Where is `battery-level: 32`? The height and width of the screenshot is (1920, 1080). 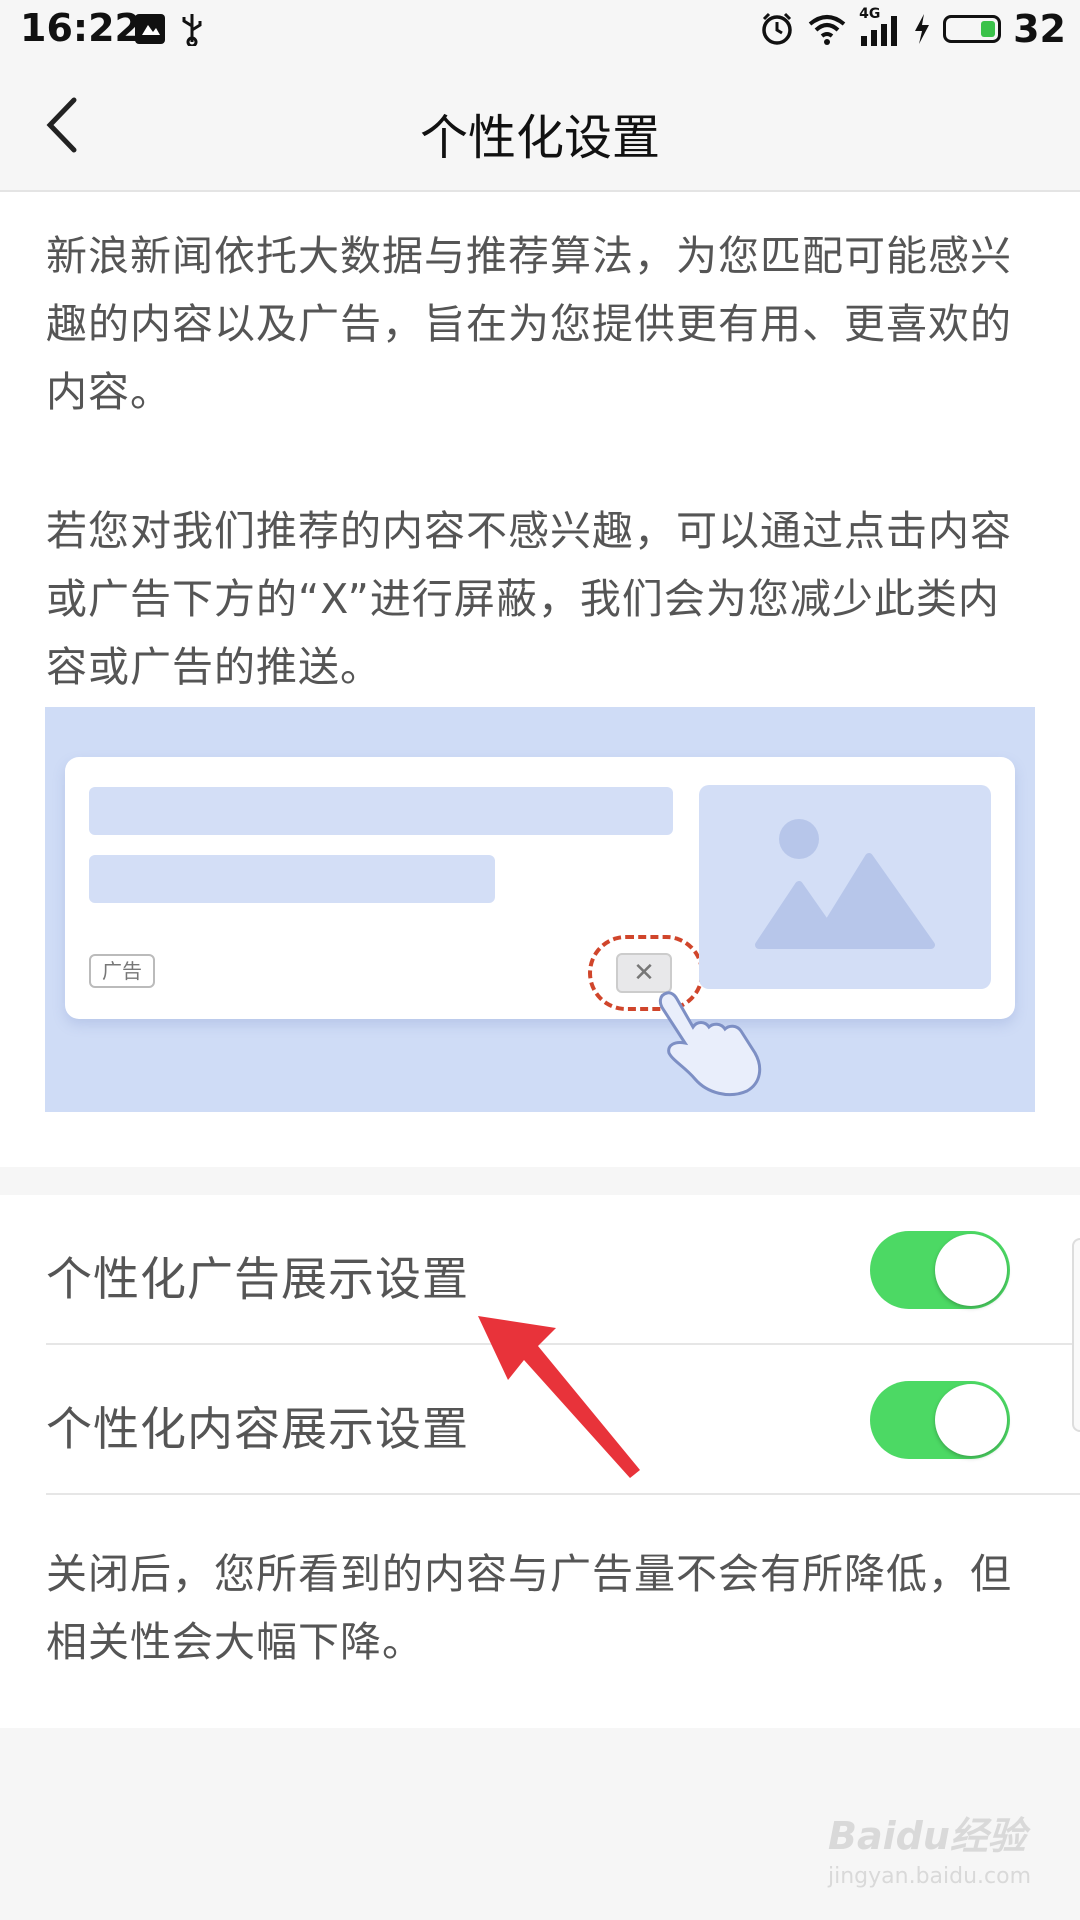
battery-level: 32 is located at coordinates (1039, 29).